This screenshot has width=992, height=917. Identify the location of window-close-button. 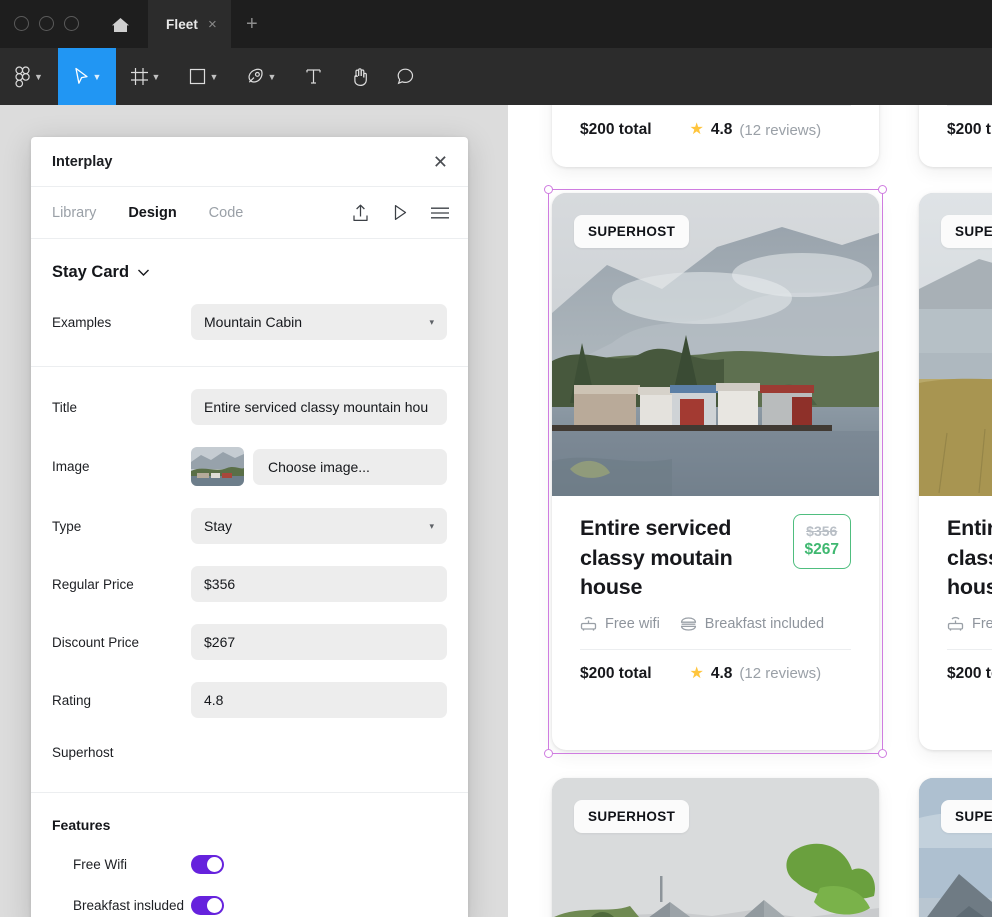
(21, 23).